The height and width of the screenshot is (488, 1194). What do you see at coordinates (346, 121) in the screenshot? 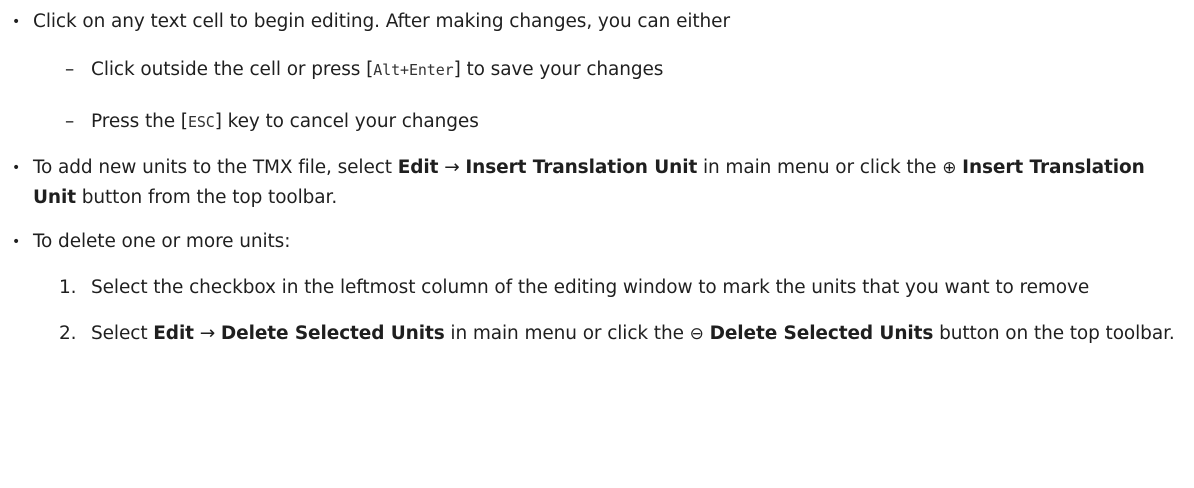
I see `cancel-option-post: ] key to cancel your changes` at bounding box center [346, 121].